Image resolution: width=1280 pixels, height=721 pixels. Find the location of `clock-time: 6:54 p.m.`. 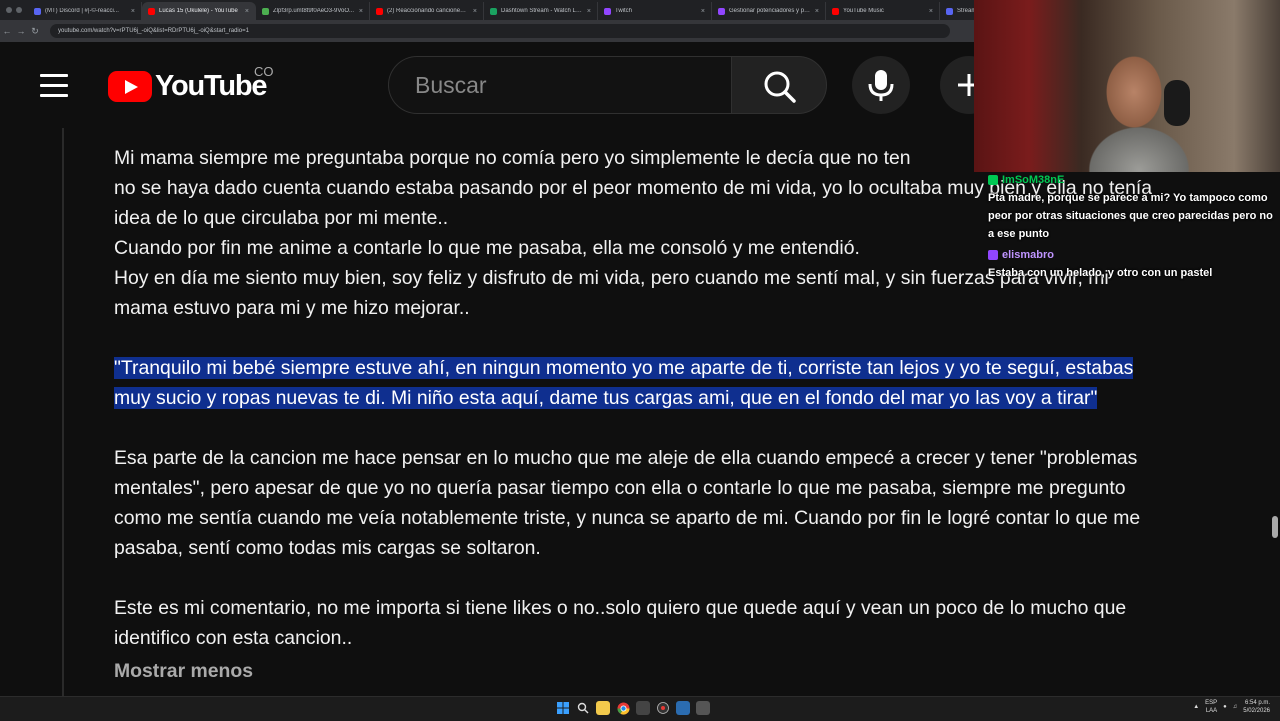

clock-time: 6:54 p.m. is located at coordinates (1257, 703).